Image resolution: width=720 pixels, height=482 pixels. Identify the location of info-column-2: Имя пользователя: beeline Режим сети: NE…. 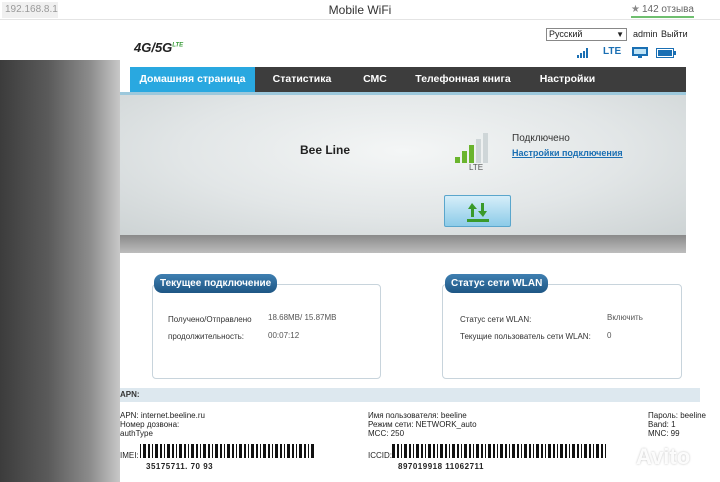
(422, 424).